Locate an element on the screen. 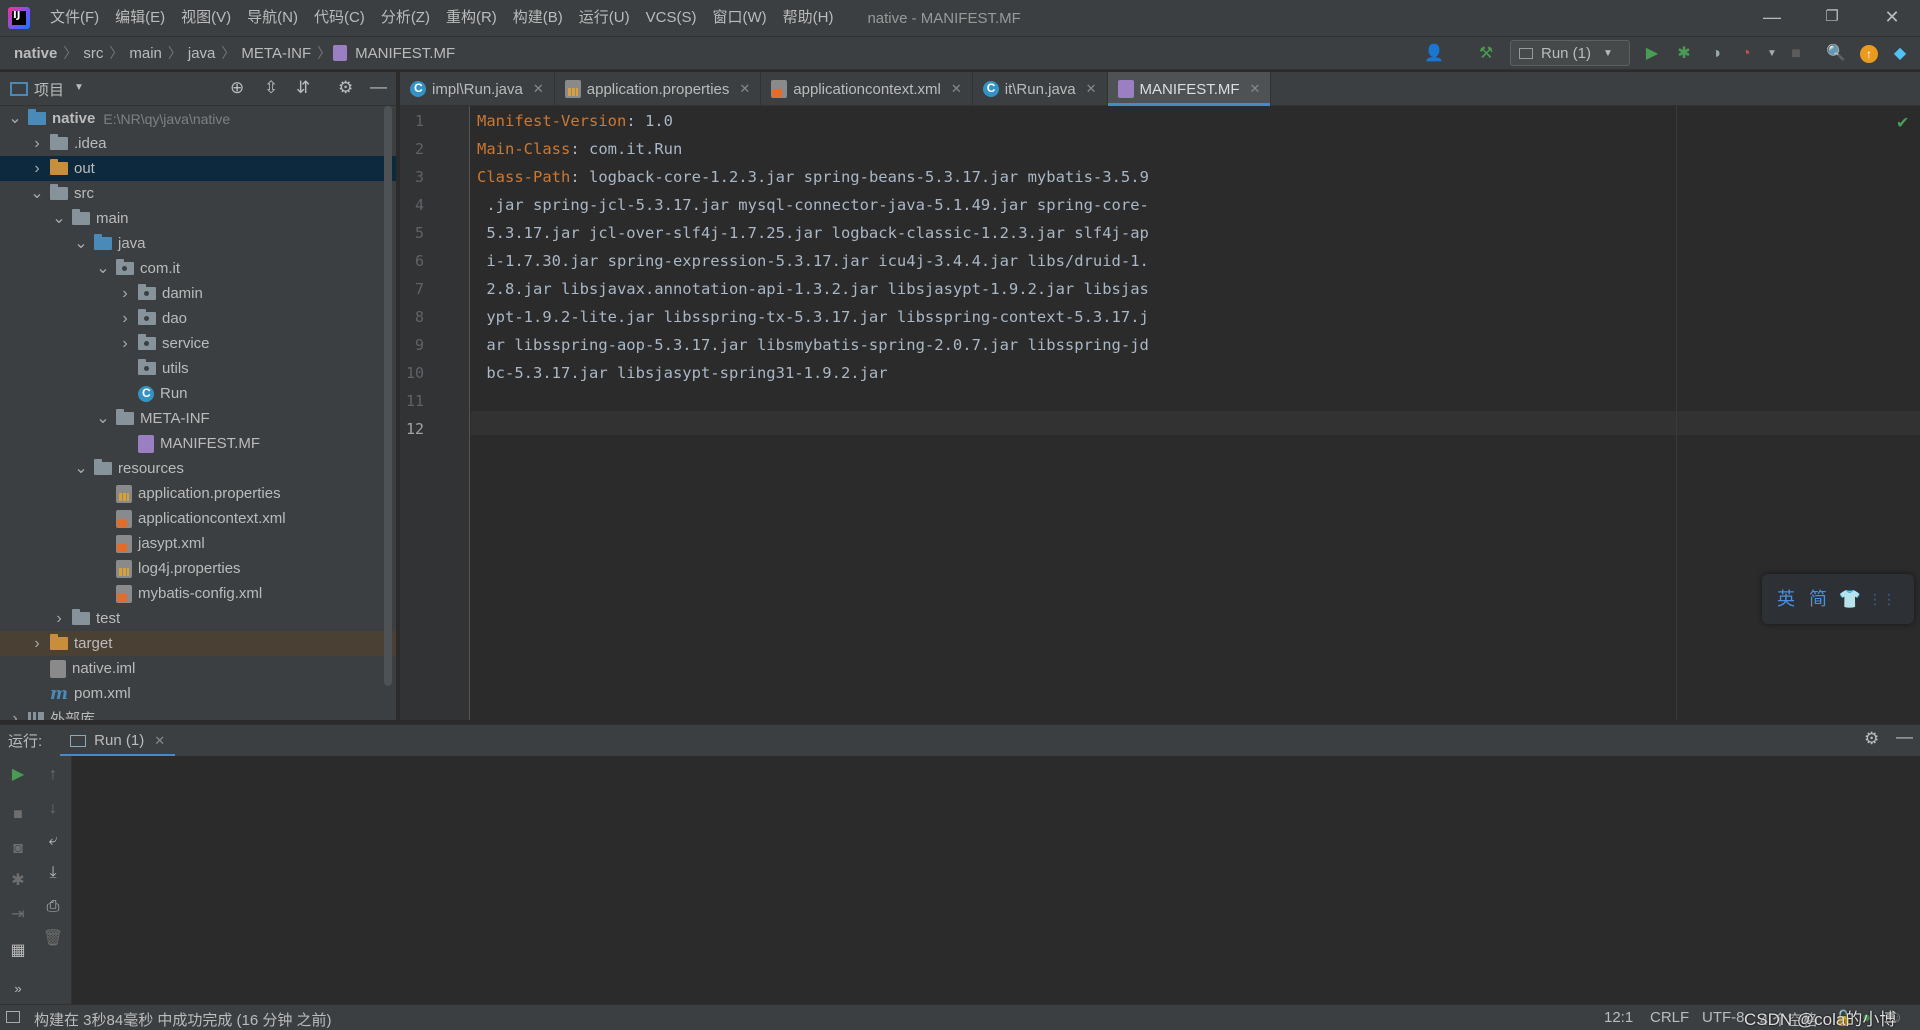  scroll-up-icon: ↑ is located at coordinates (53, 775).